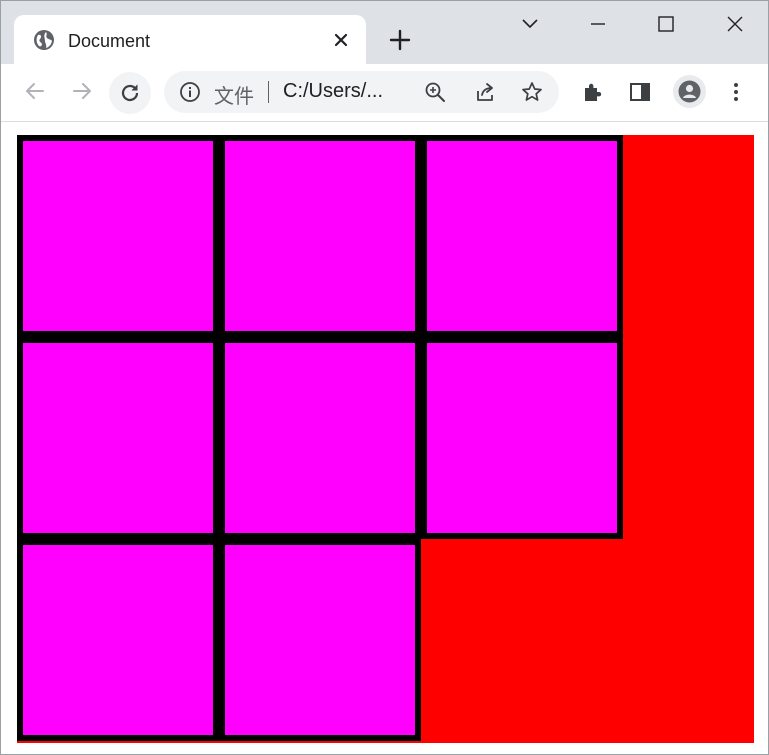 This screenshot has width=769, height=755. I want to click on profile-button, so click(689, 91).